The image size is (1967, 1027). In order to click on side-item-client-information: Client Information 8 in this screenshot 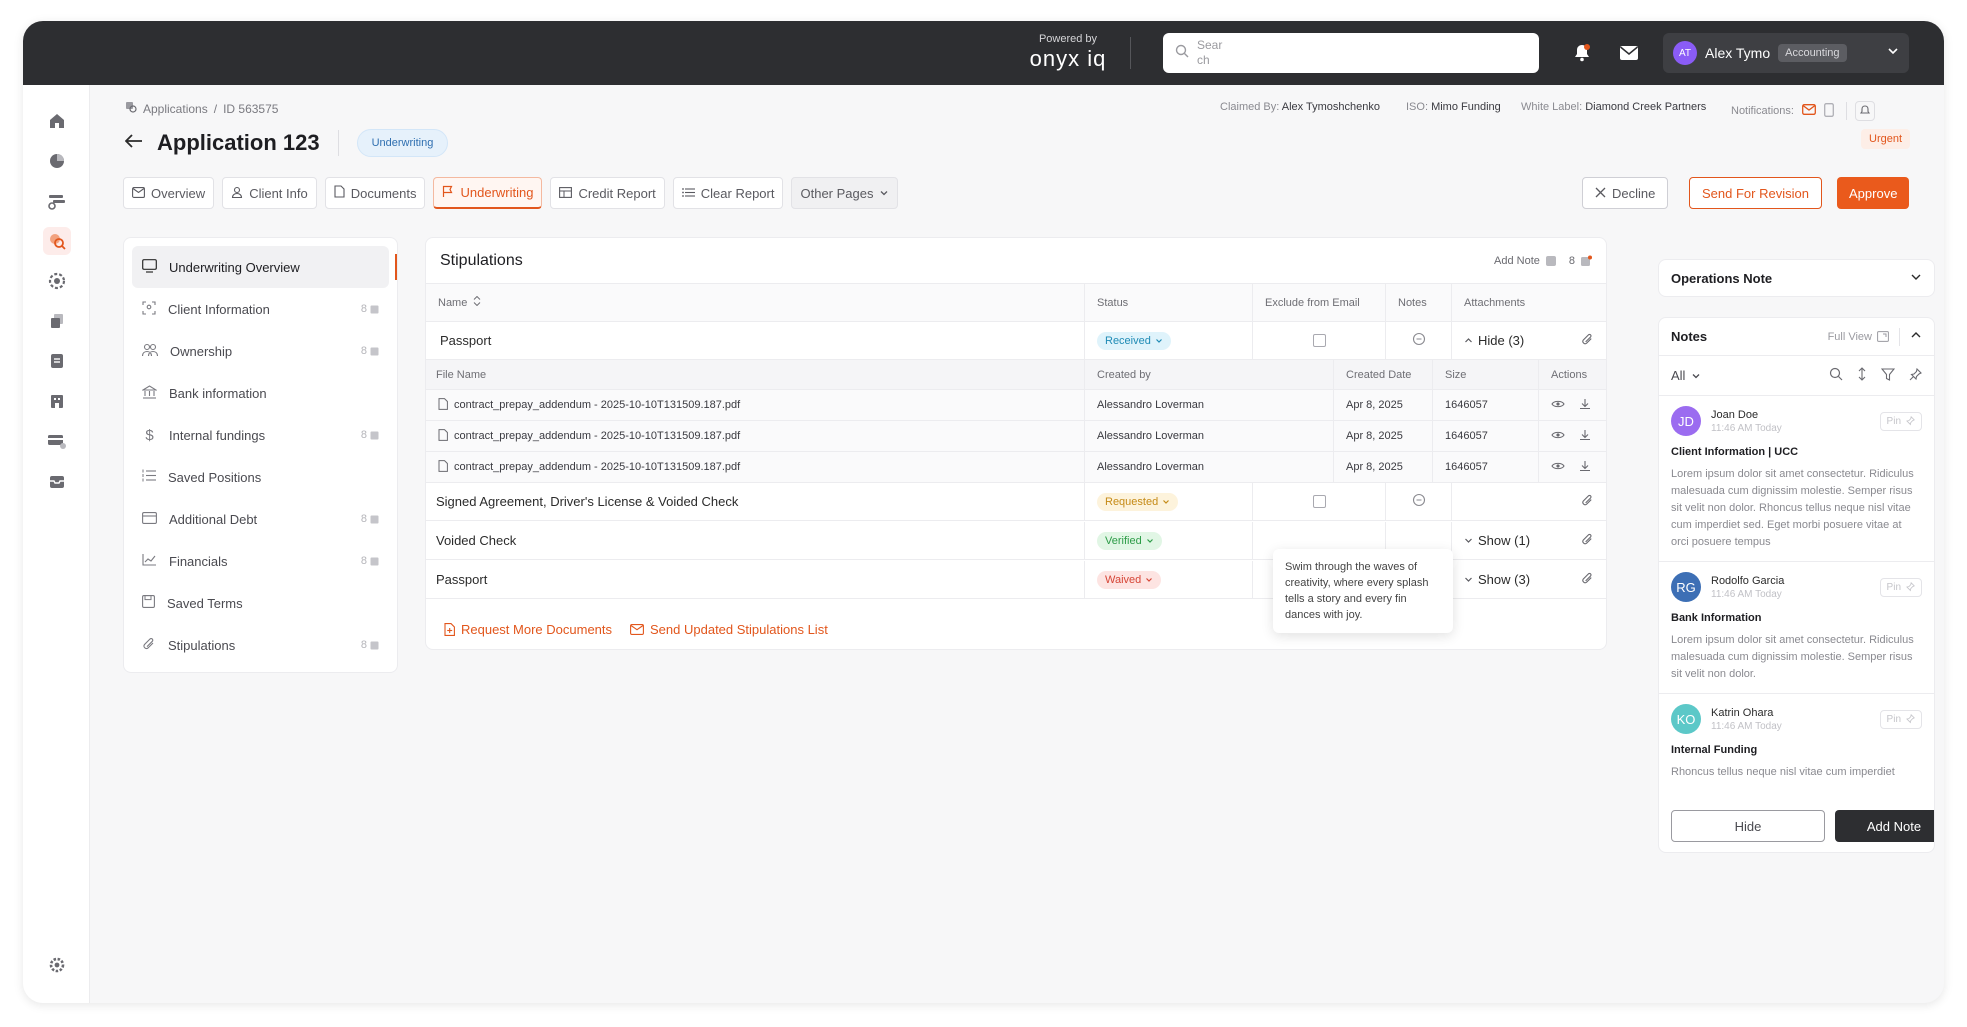, I will do `click(260, 309)`.